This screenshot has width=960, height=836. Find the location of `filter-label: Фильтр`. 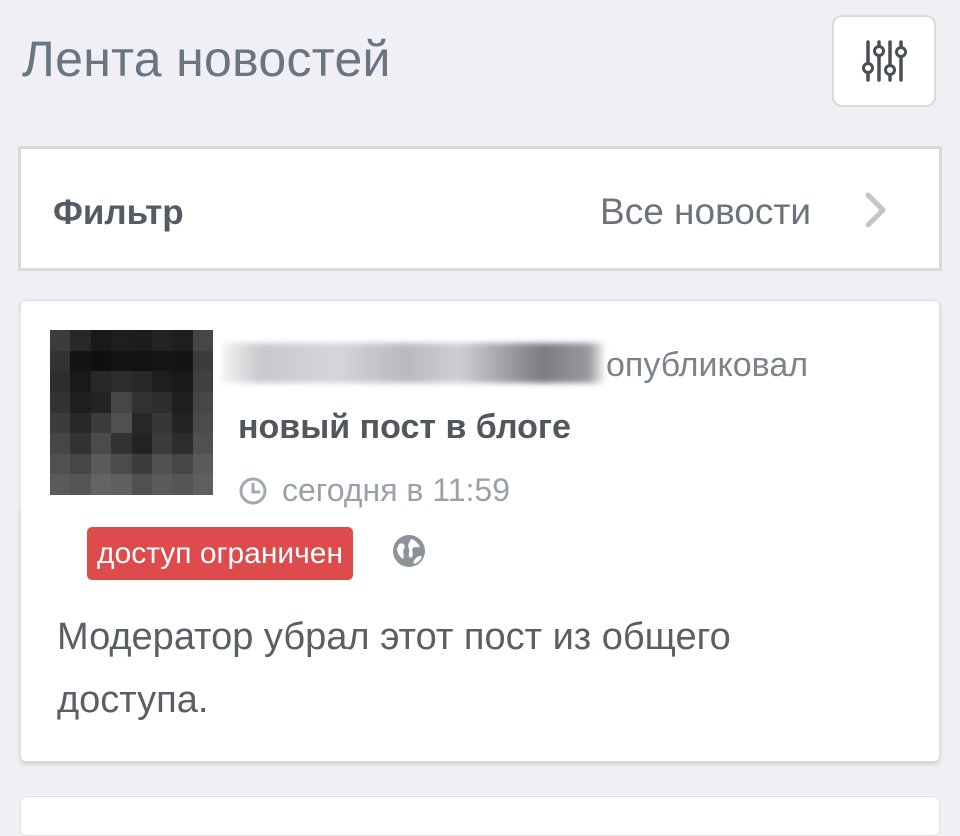

filter-label: Фильтр is located at coordinates (118, 212).